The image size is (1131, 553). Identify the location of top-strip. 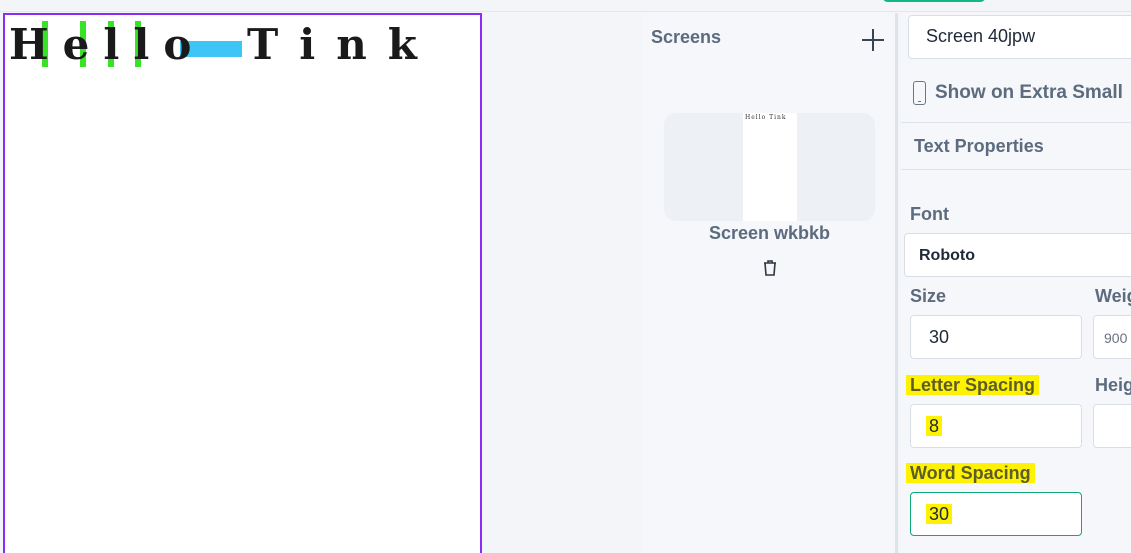
(565, 6).